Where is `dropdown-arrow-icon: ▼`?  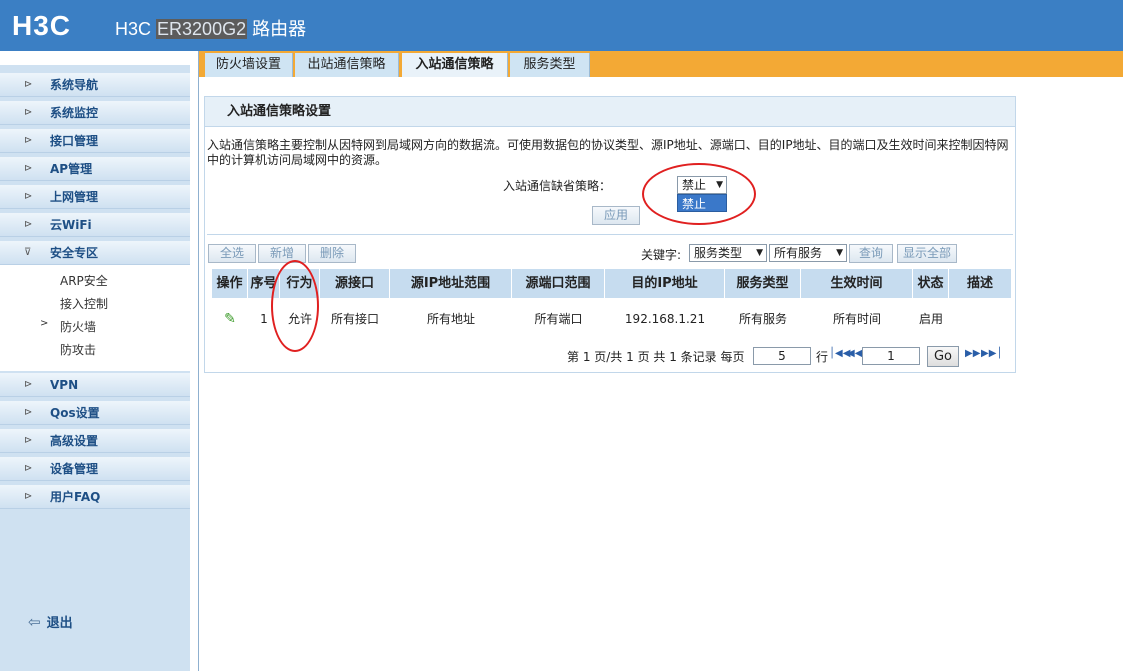 dropdown-arrow-icon: ▼ is located at coordinates (759, 253).